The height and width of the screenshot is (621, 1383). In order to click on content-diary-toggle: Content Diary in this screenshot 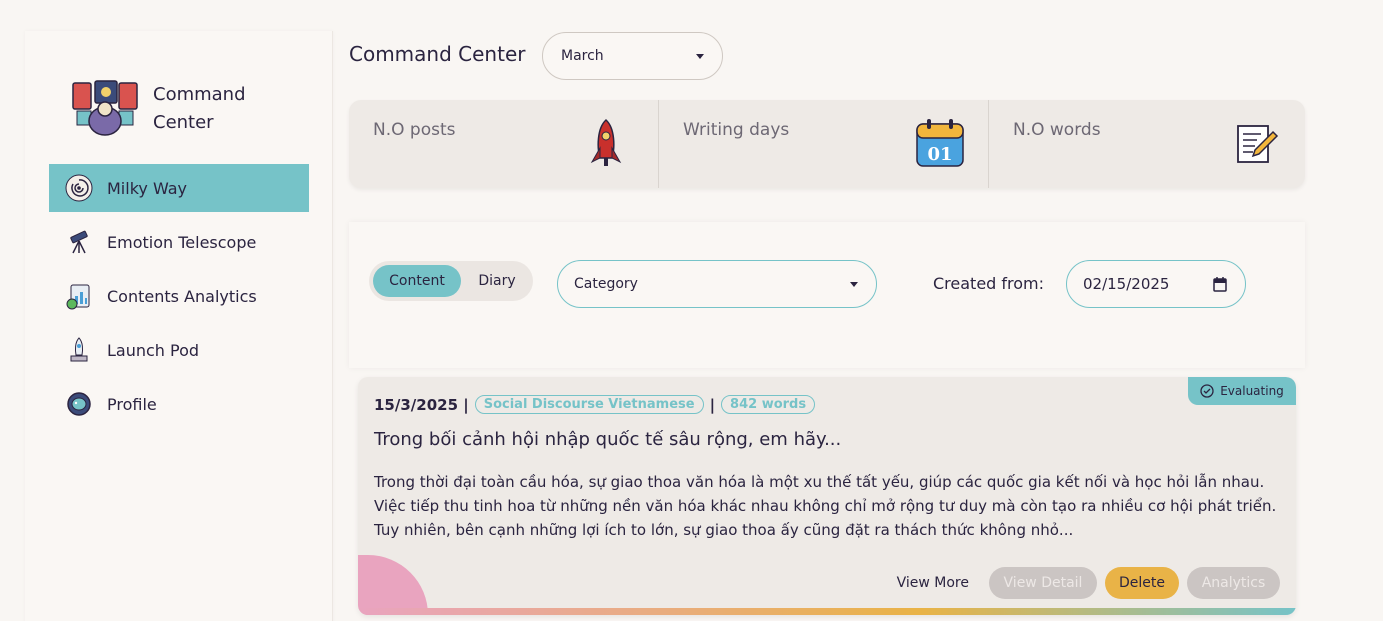, I will do `click(451, 281)`.